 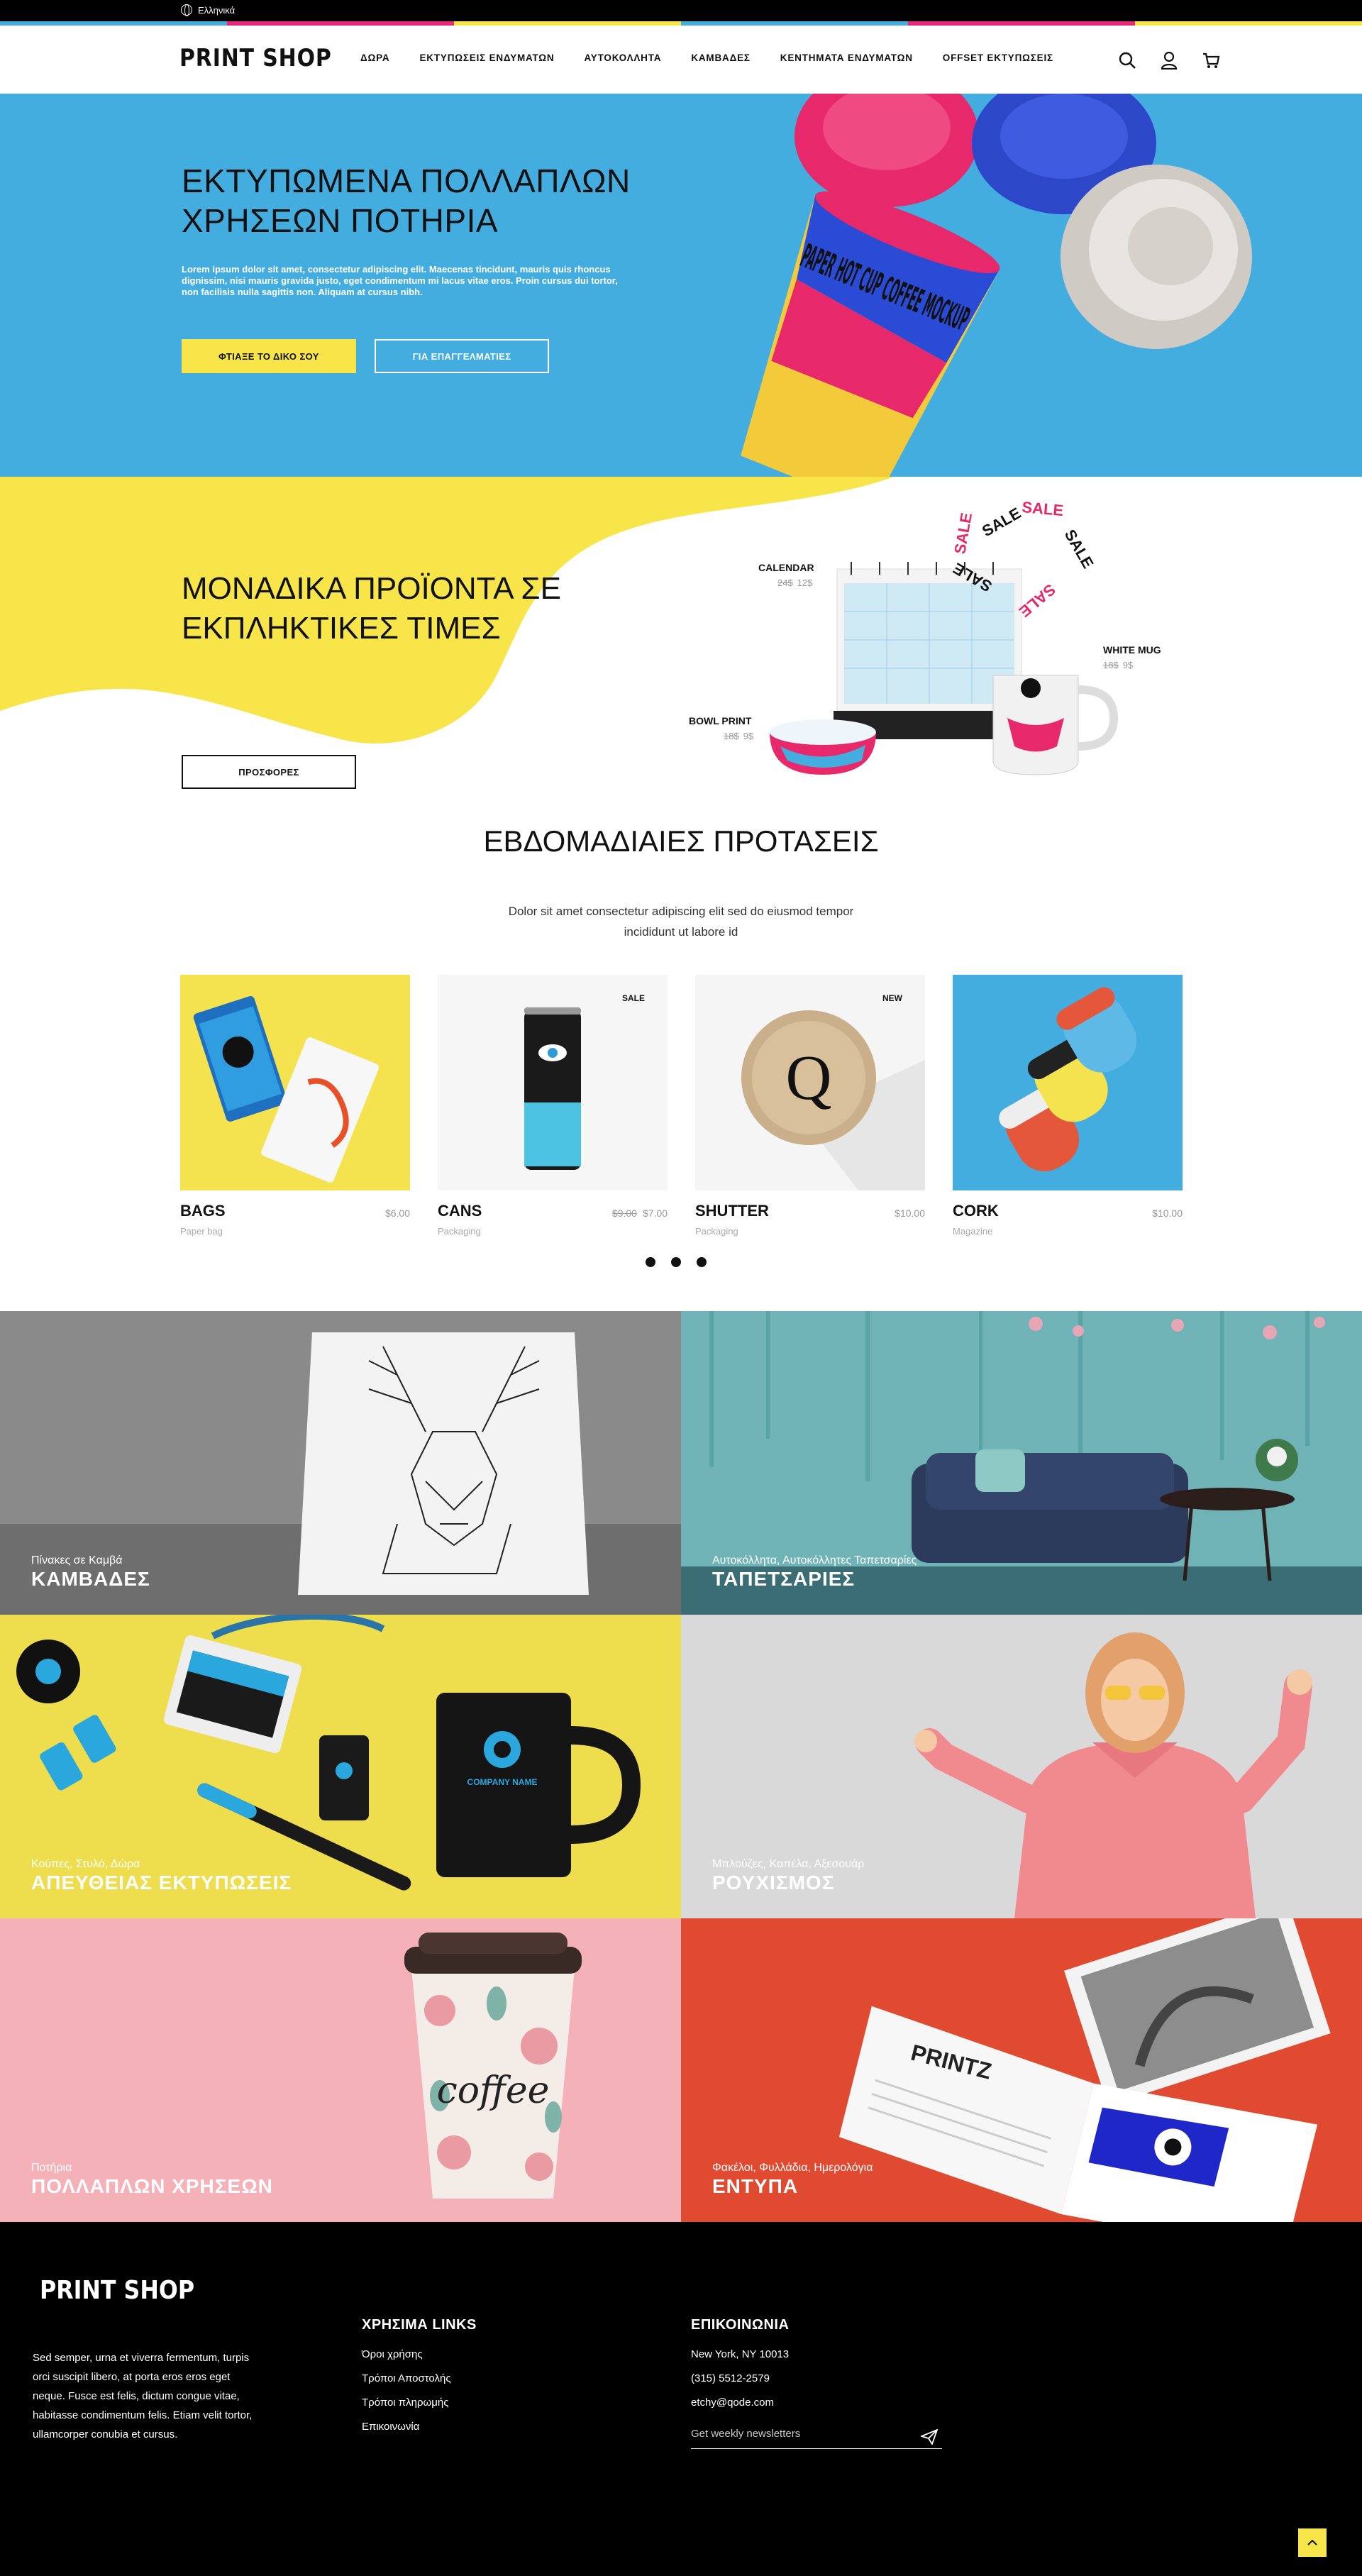 What do you see at coordinates (372, 608) in the screenshot?
I see `promo-title: ΜΟΝΑΔΙΚΑ ΠΡΟΪΟΝΤΑ ΣΕ ΕΚΠΛΗΚΤΙΚΕΣ ΤΙΜΕΣ` at bounding box center [372, 608].